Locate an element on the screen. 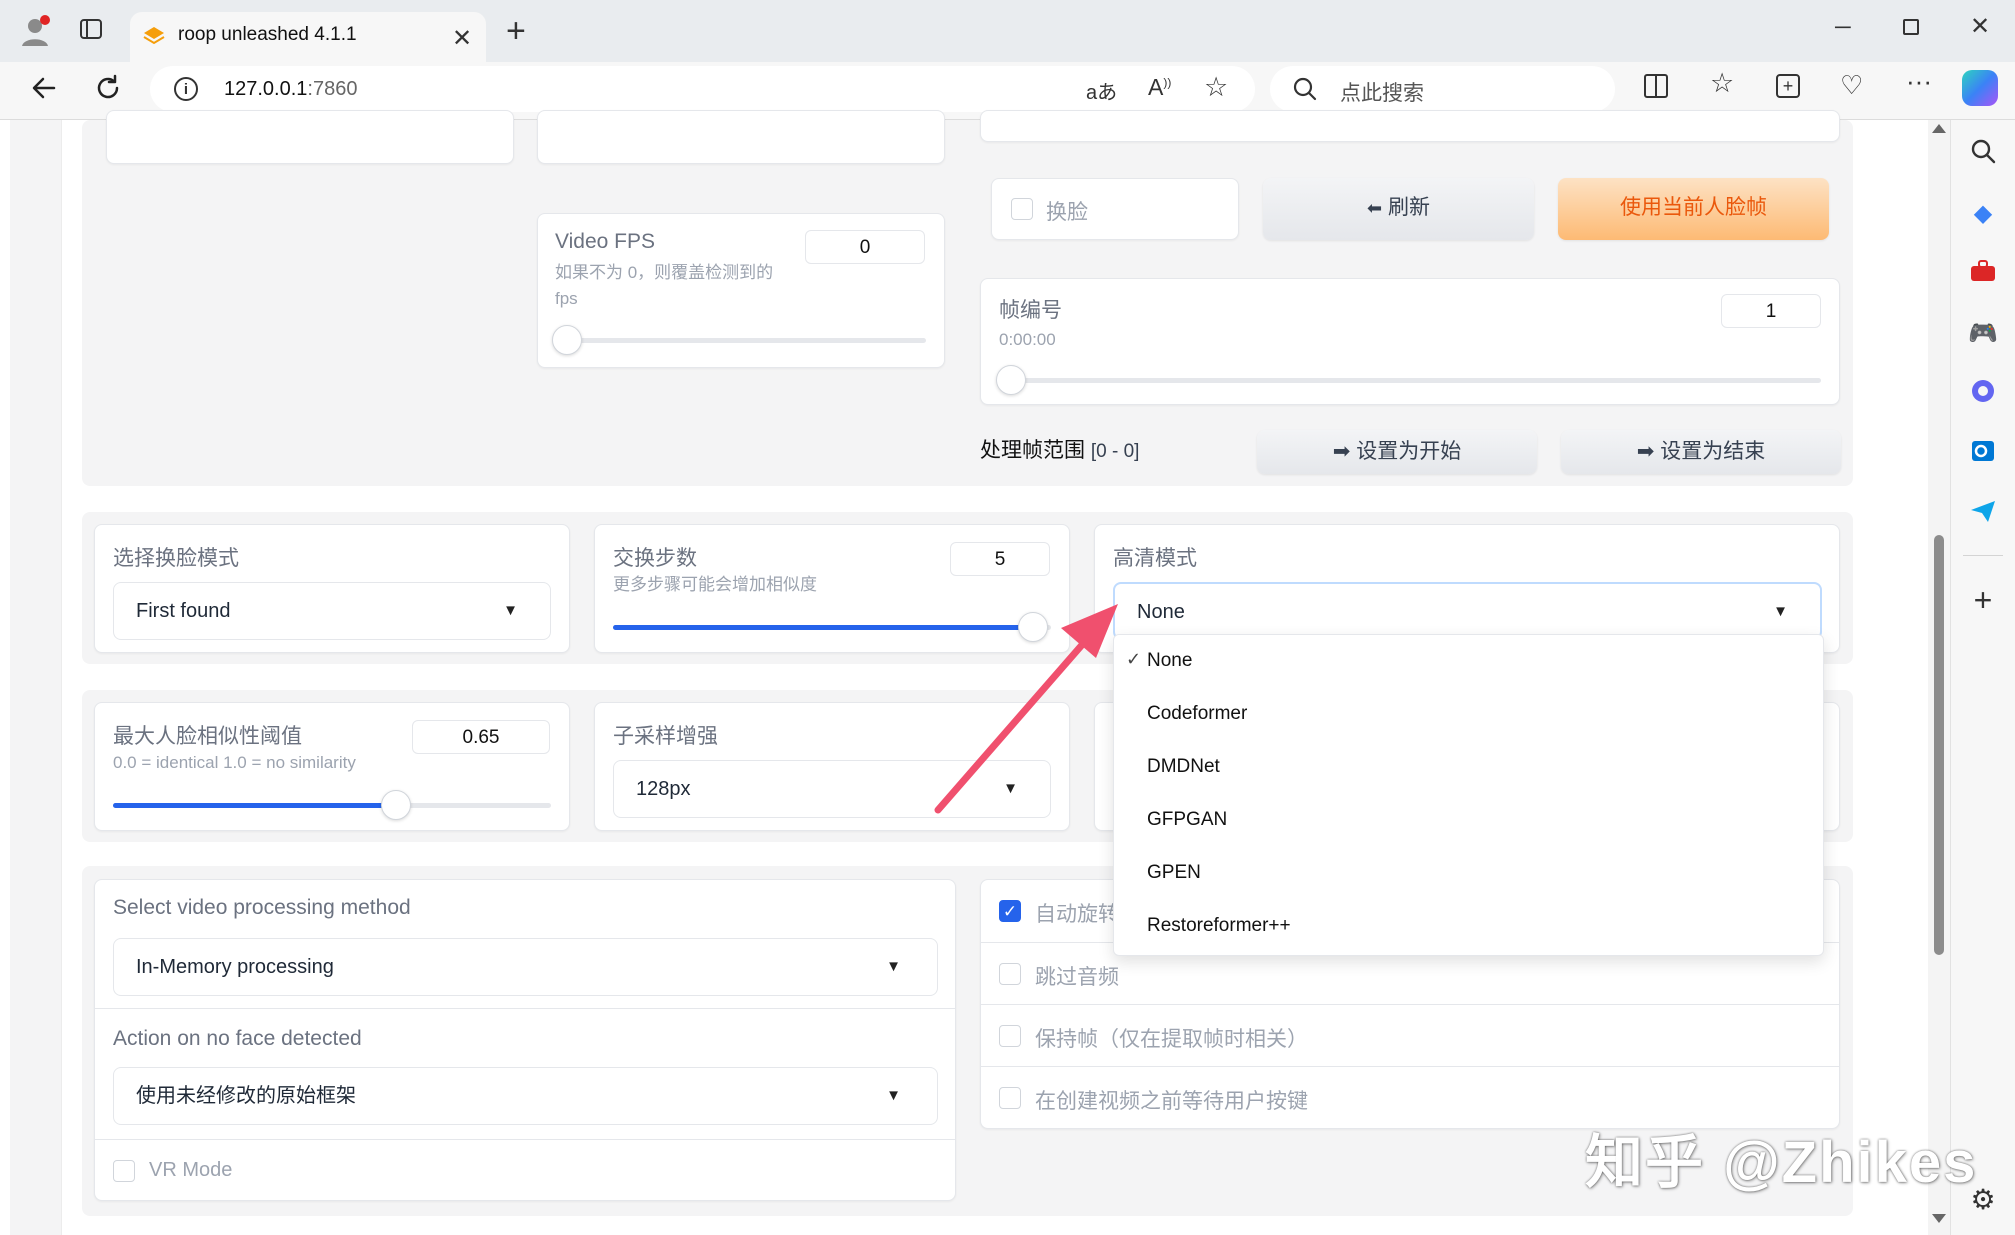 This screenshot has height=1235, width=2015. refresh-label: 刷新 is located at coordinates (1408, 207).